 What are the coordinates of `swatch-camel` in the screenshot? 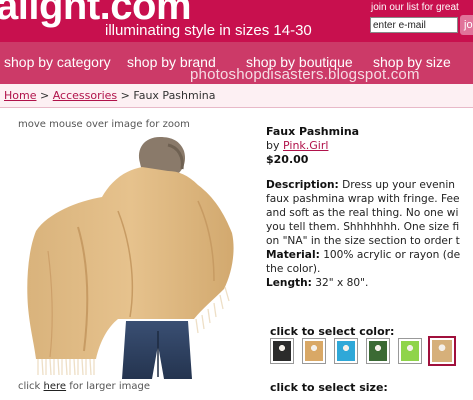 It's located at (314, 351).